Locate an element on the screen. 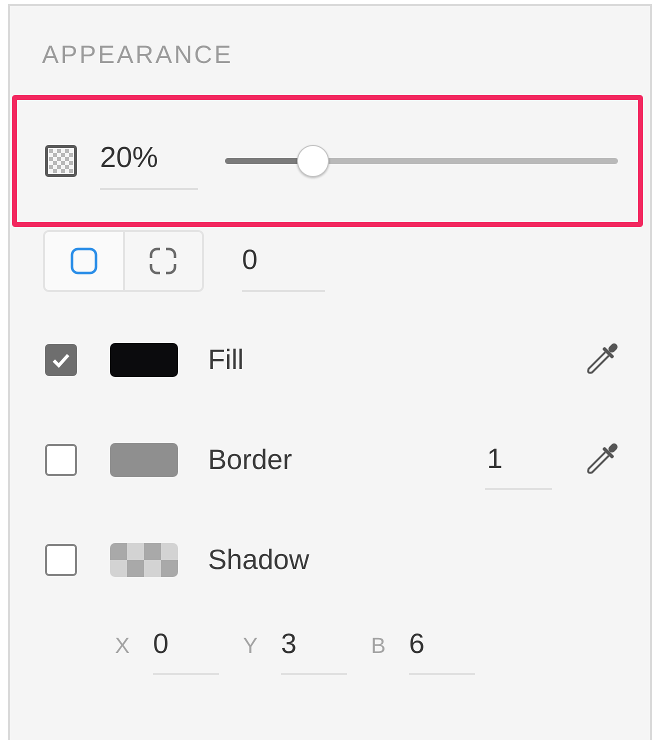 This screenshot has width=658, height=740. checker-swatch-icon is located at coordinates (144, 560).